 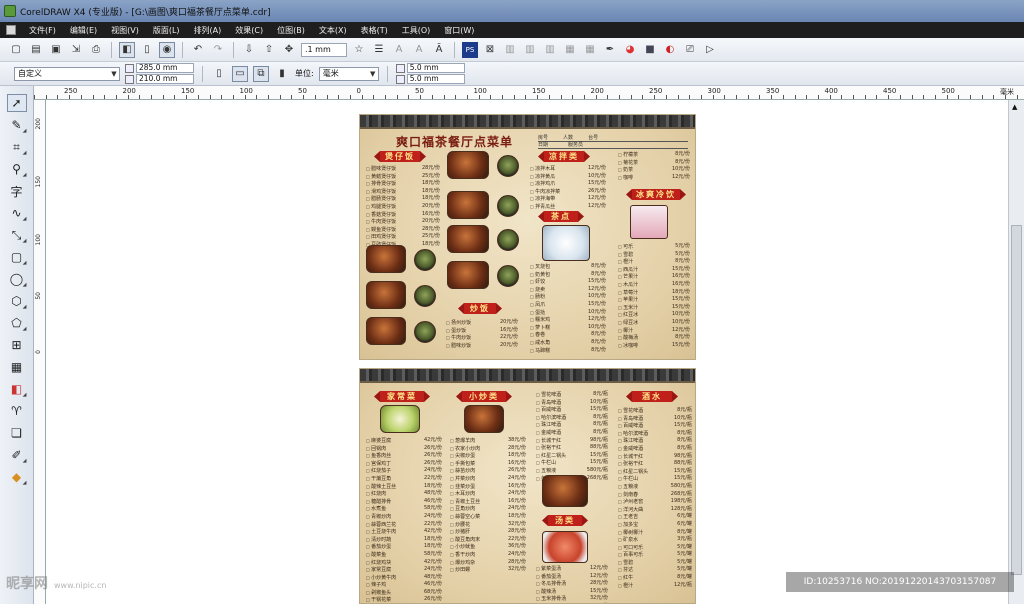 What do you see at coordinates (16, 455) in the screenshot?
I see `outline-pen-tool-icon: ✐ ◢` at bounding box center [16, 455].